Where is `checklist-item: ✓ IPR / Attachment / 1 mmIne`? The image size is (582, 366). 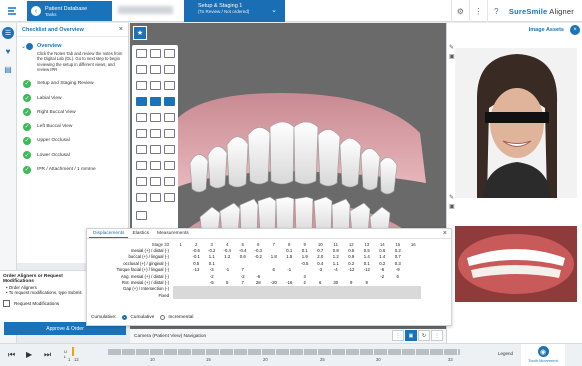 checklist-item: ✓ IPR / Attachment / 1 mmIne is located at coordinates (72, 169).